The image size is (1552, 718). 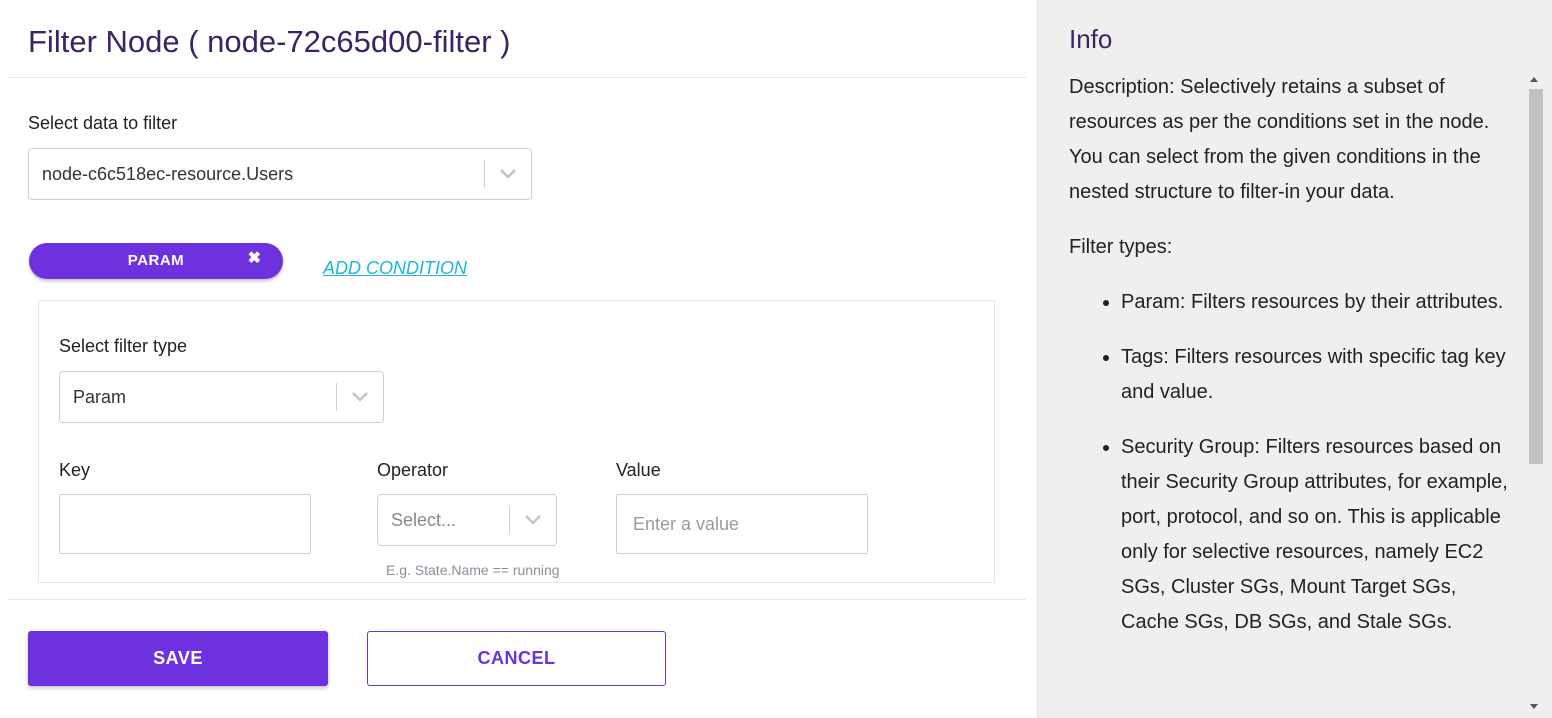 I want to click on close-icon: ✖, so click(x=254, y=258).